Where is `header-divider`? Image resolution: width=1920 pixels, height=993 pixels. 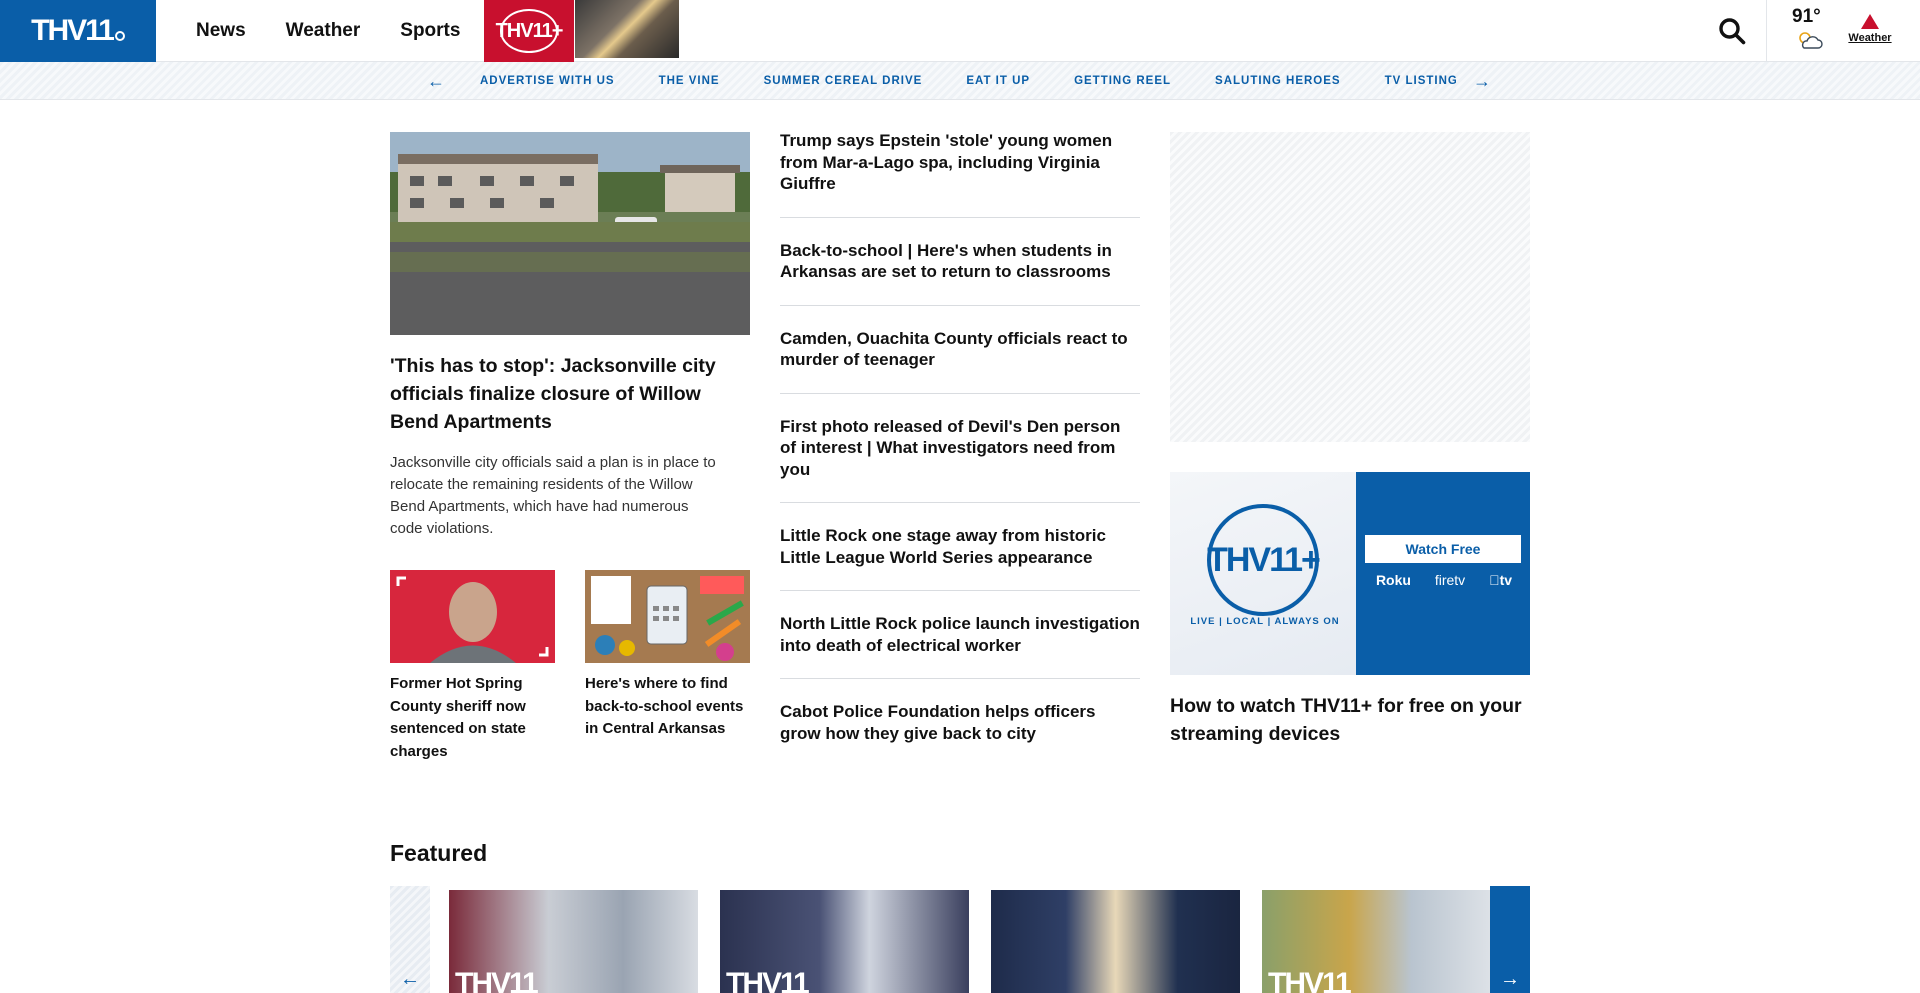 header-divider is located at coordinates (1766, 31).